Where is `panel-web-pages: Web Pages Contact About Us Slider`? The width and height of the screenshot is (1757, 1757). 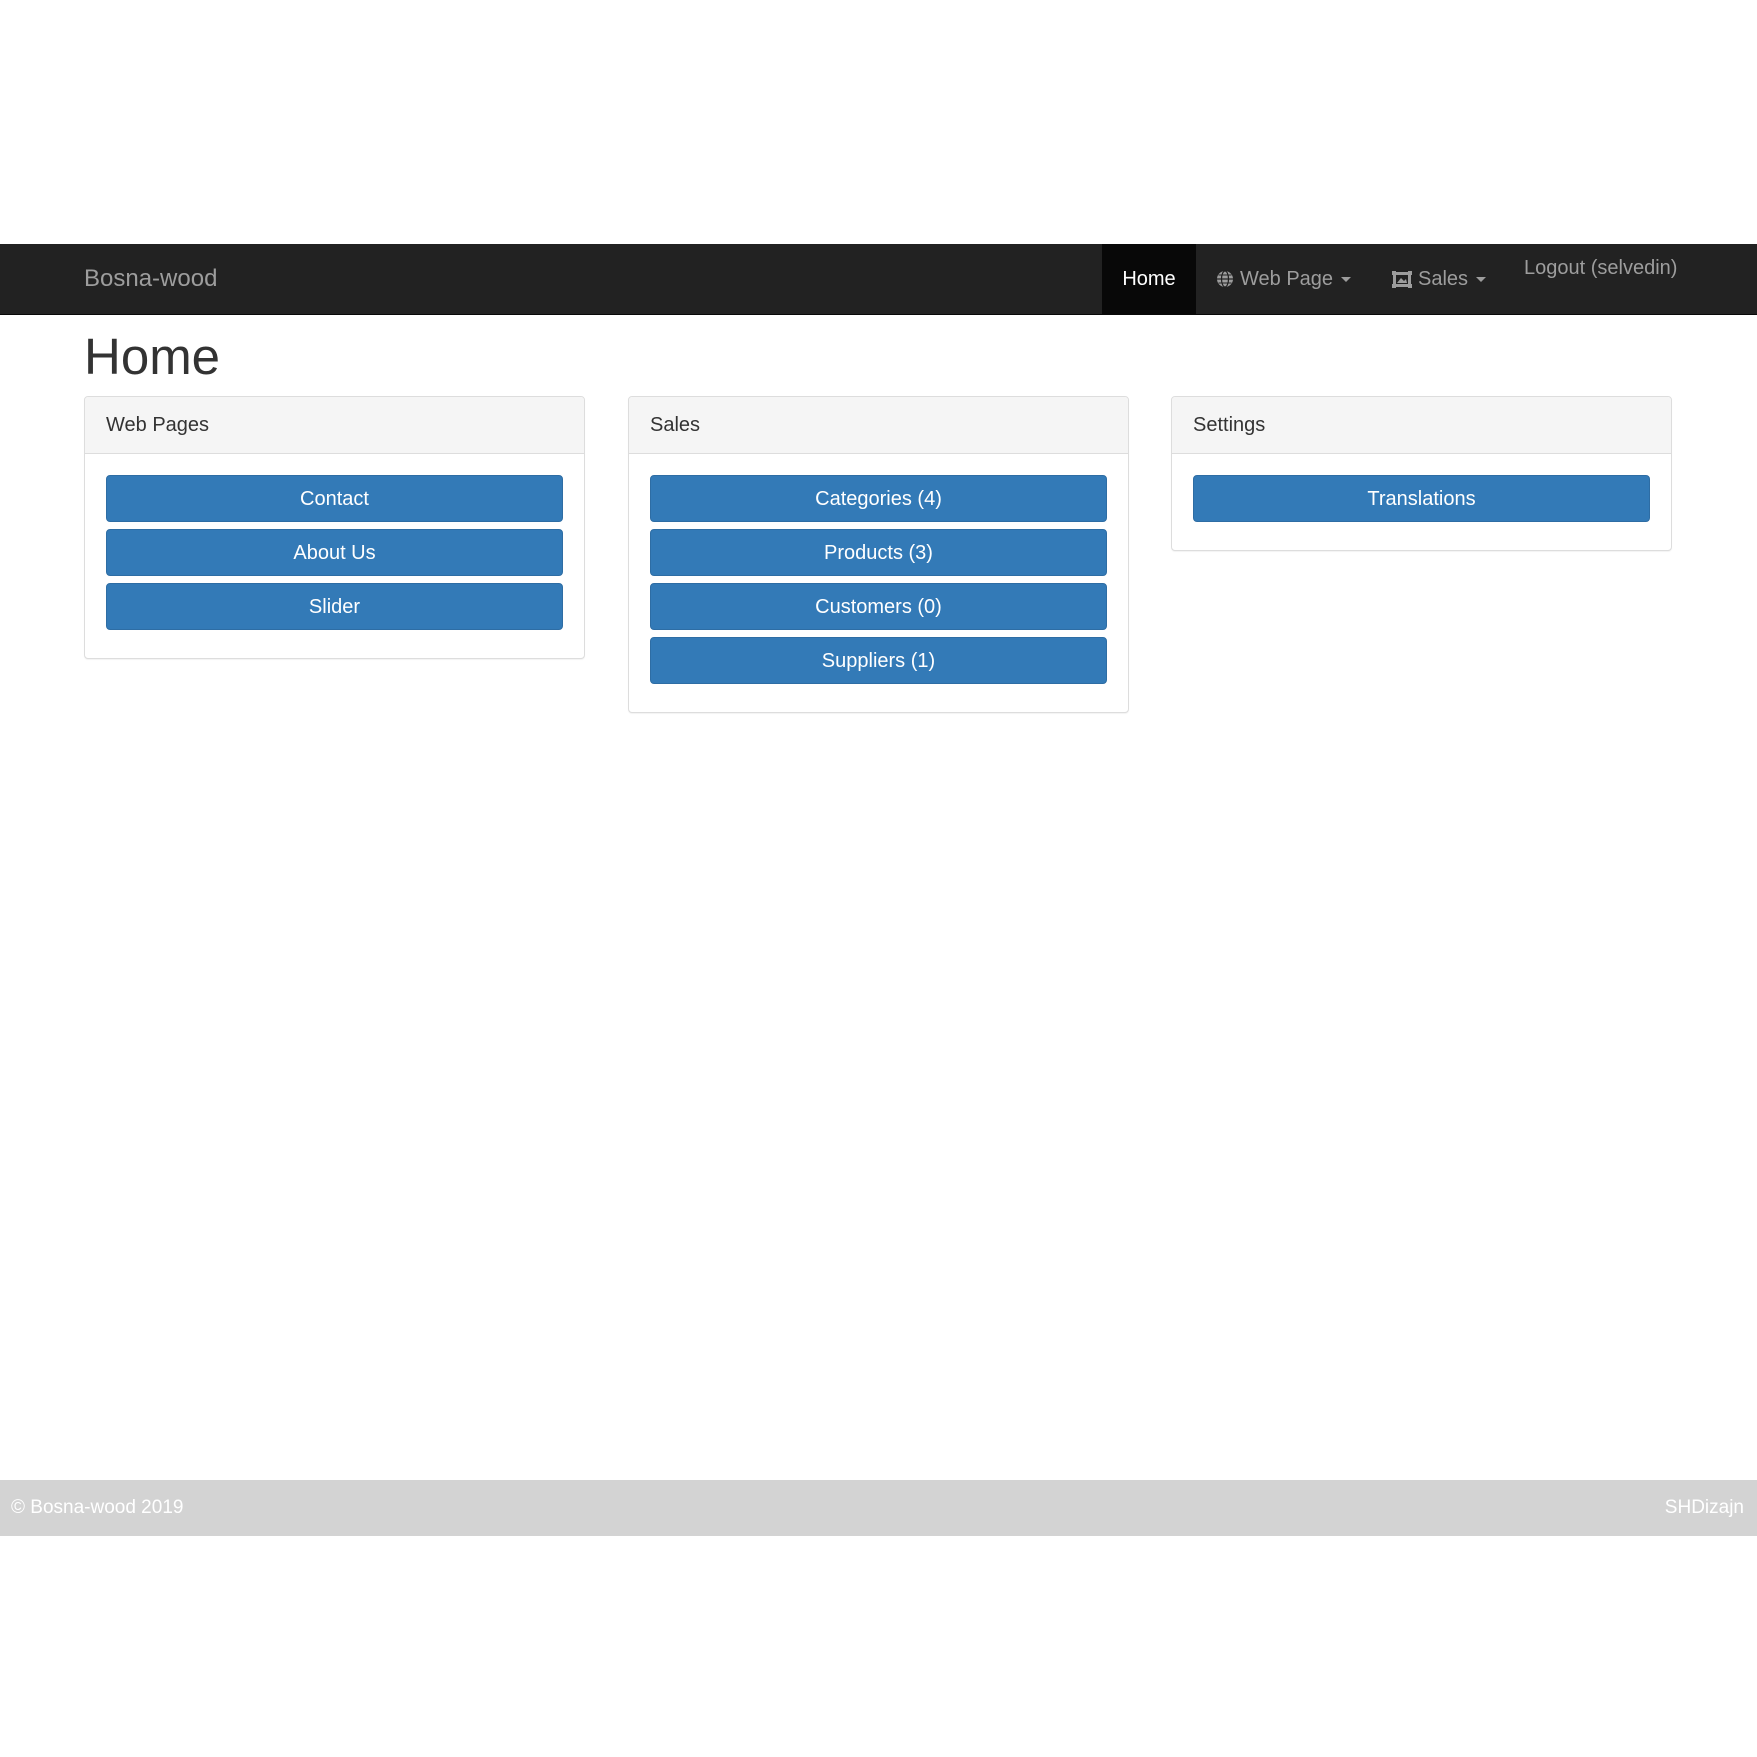 panel-web-pages: Web Pages Contact About Us Slider is located at coordinates (334, 527).